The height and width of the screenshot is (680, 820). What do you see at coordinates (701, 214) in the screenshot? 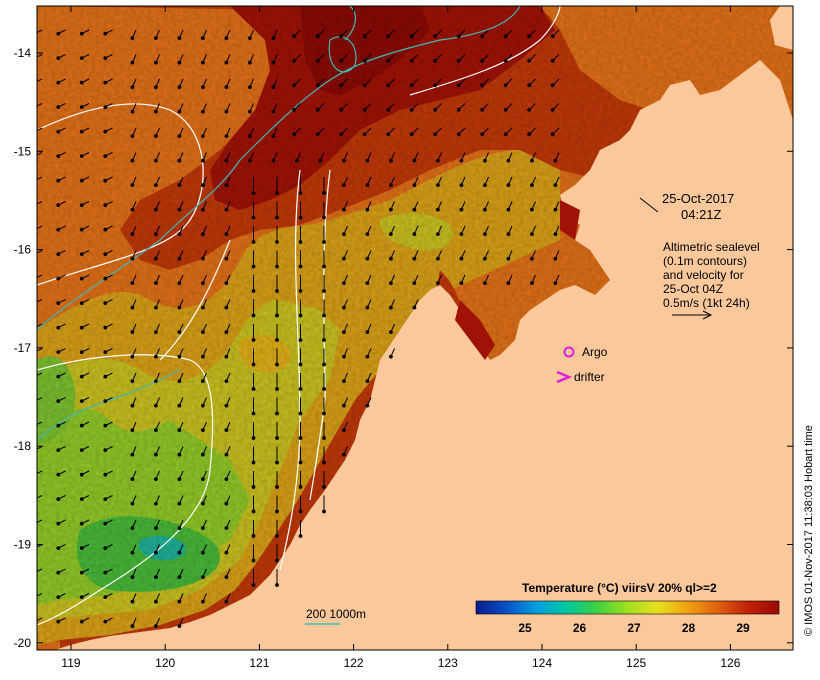
I see `time-label: 04:21Z` at bounding box center [701, 214].